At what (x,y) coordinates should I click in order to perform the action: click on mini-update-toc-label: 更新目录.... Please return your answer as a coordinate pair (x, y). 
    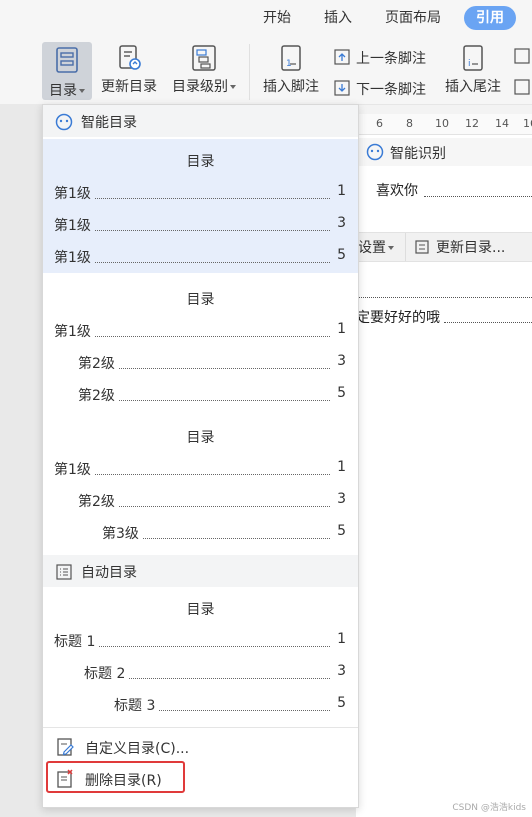
    Looking at the image, I should click on (471, 248).